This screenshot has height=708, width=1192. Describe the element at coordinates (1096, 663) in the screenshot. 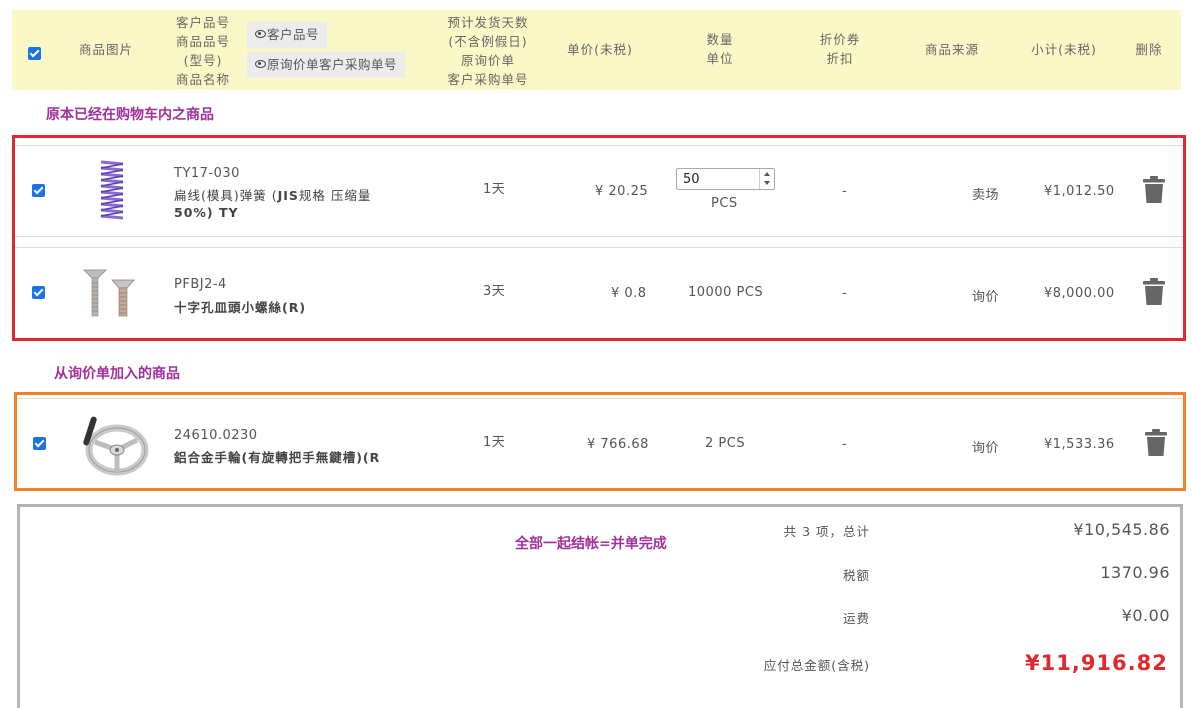

I see `summary-total-value: ¥11,916.82` at that location.